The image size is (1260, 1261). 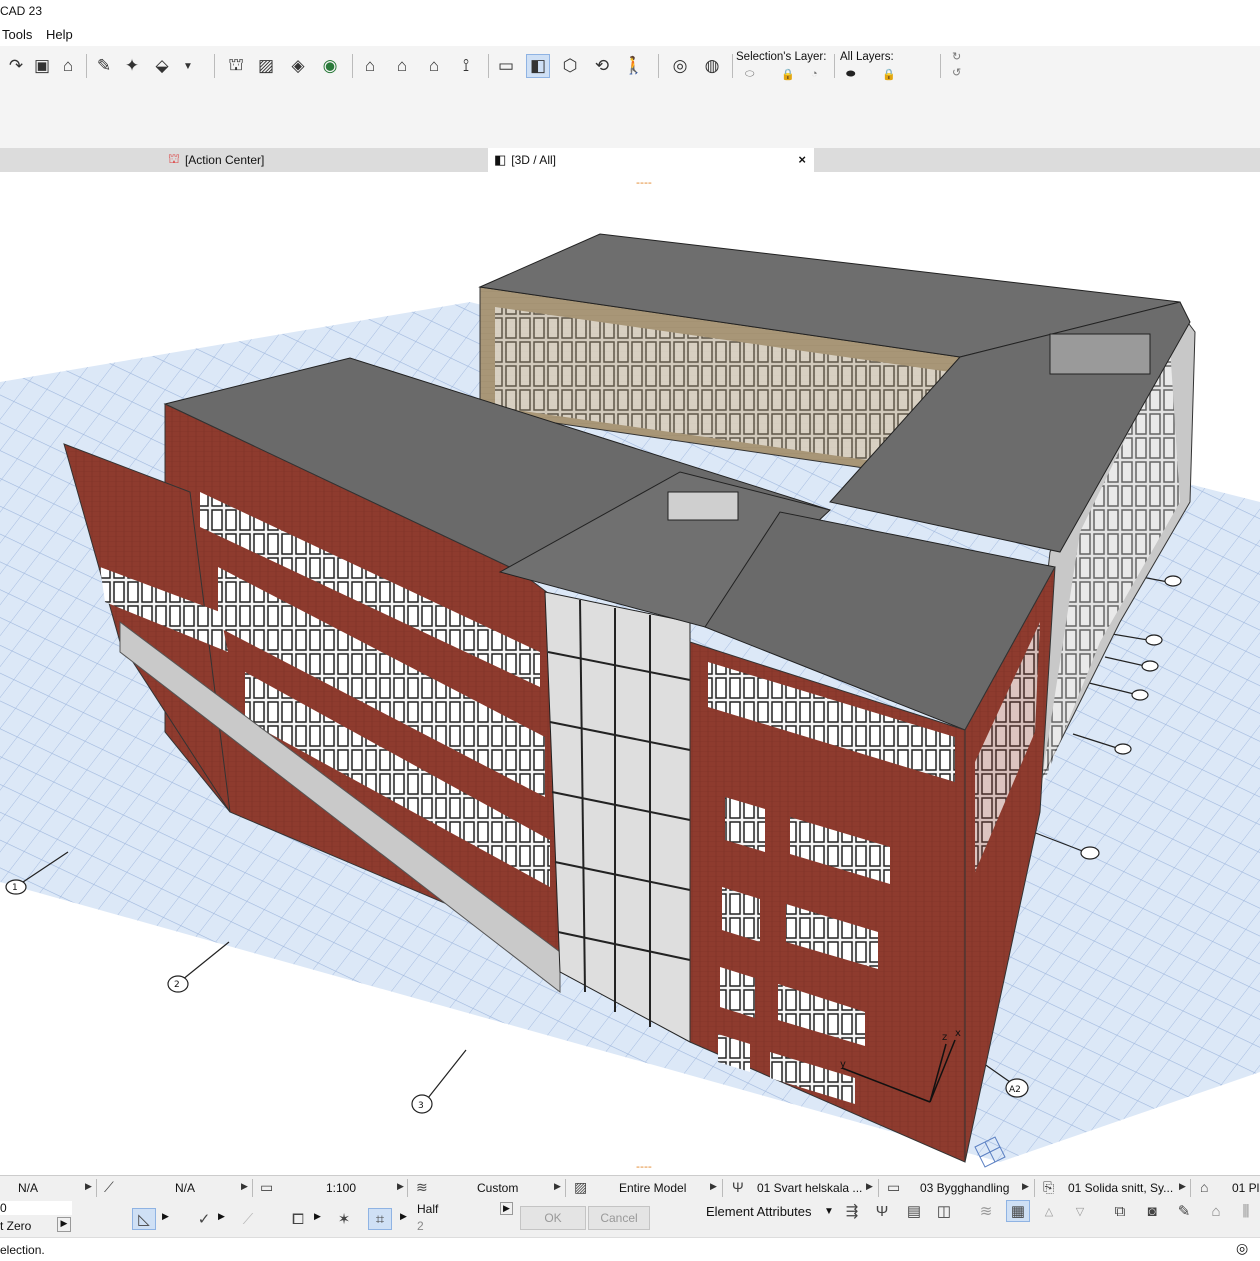 What do you see at coordinates (619, 1218) in the screenshot?
I see `cancel-button: Cancel` at bounding box center [619, 1218].